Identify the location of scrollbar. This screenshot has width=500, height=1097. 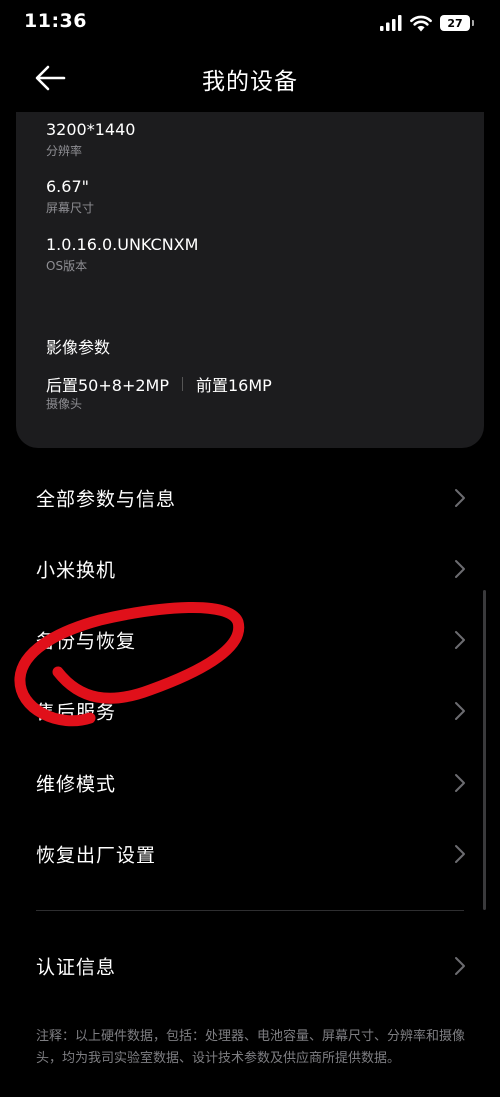
(484, 750).